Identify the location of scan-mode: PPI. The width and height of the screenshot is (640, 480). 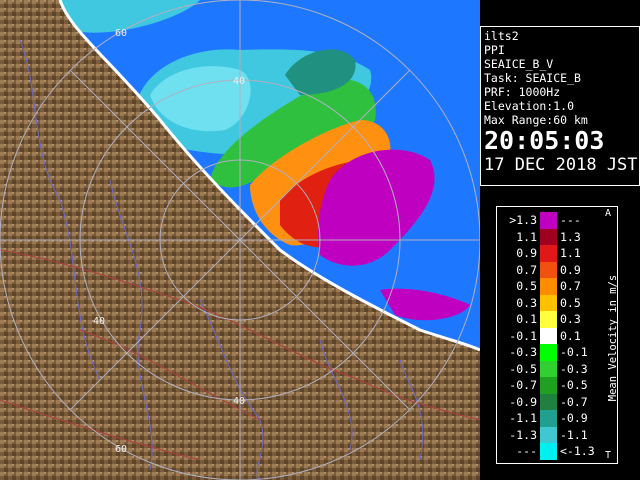
(494, 50).